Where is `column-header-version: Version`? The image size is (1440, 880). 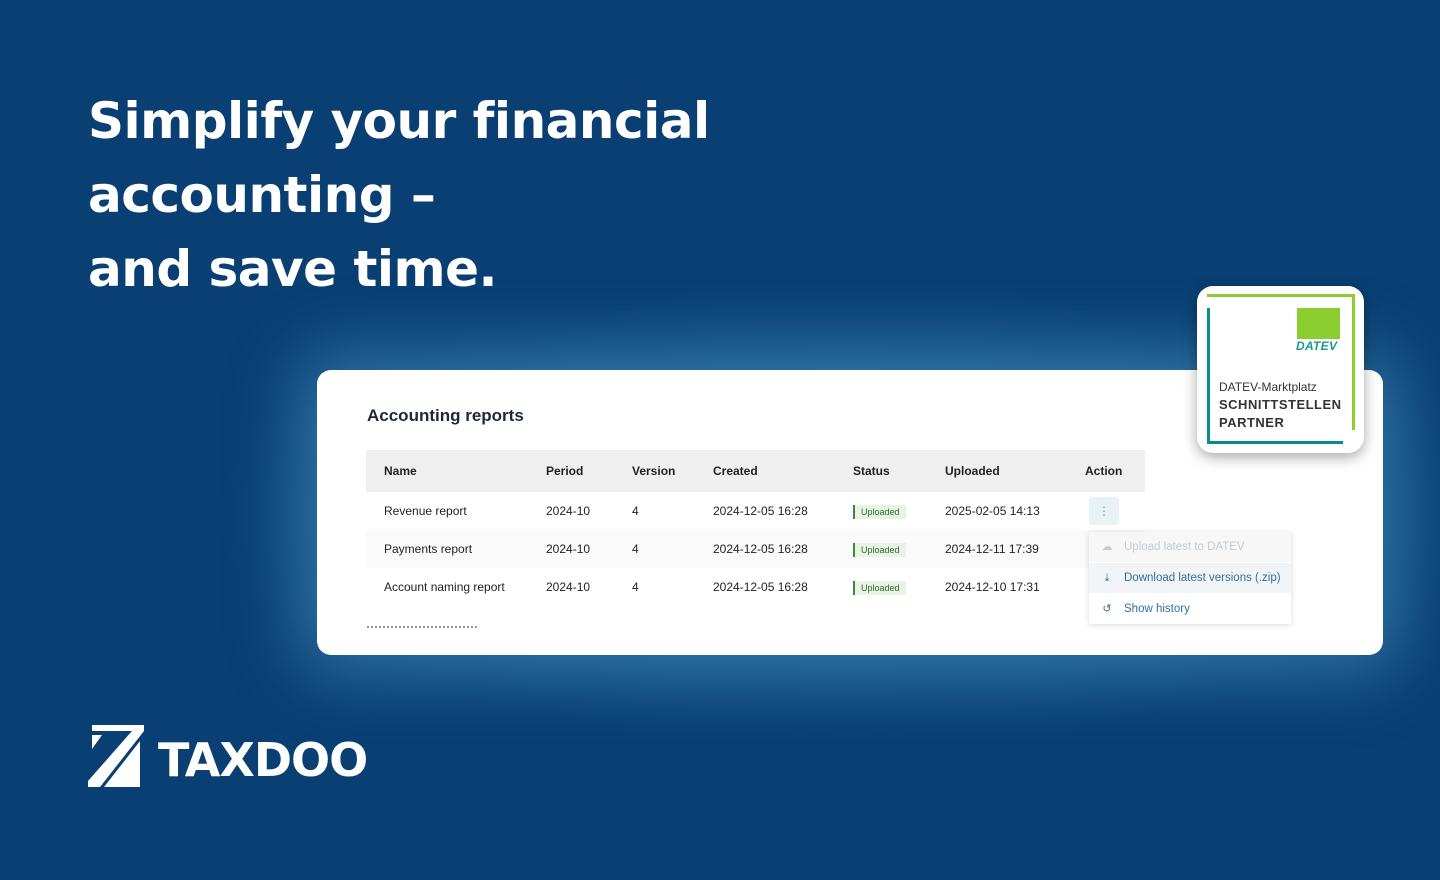
column-header-version: Version is located at coordinates (672, 471).